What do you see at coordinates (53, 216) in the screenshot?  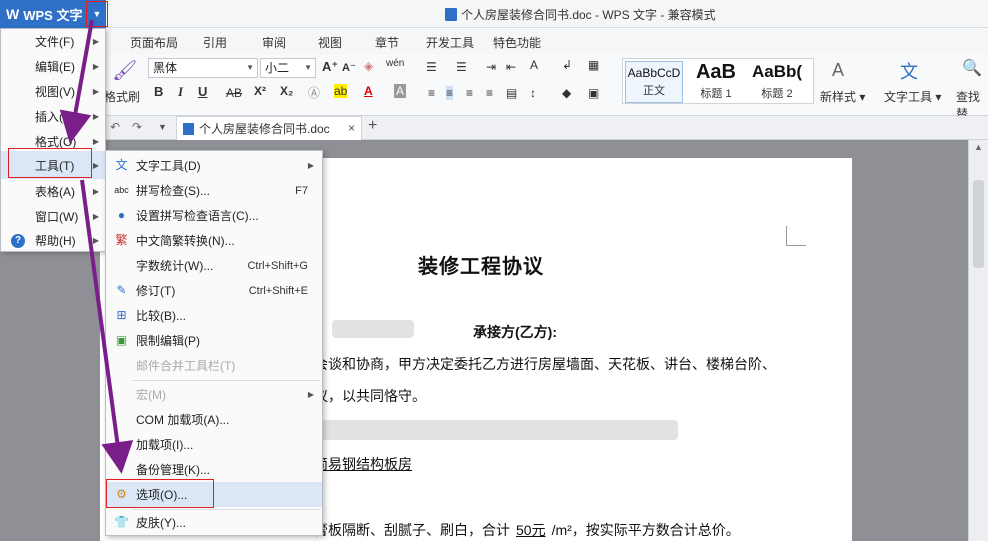 I see `menu-item-window: 窗口(W) ▶` at bounding box center [53, 216].